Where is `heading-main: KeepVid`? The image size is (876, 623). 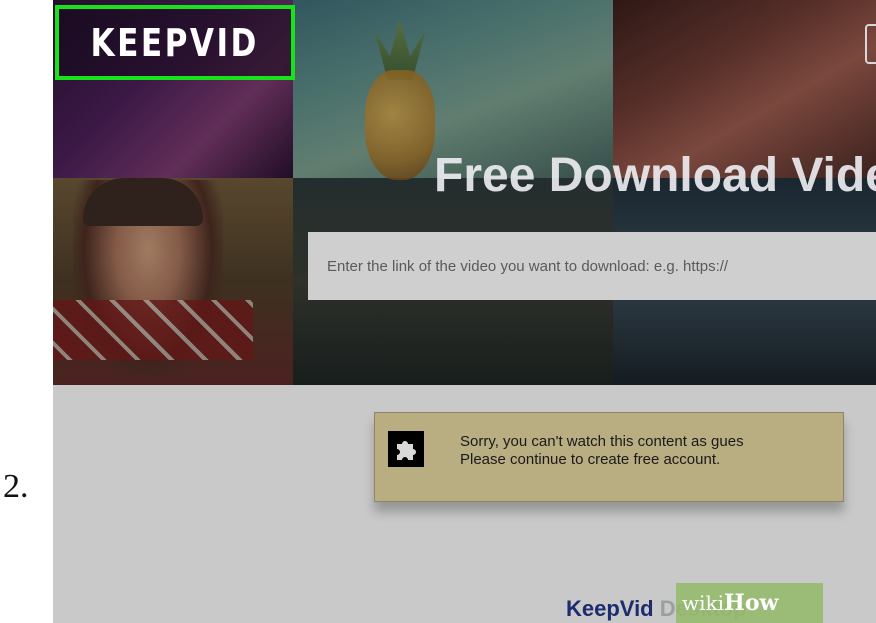 heading-main: KeepVid is located at coordinates (610, 608).